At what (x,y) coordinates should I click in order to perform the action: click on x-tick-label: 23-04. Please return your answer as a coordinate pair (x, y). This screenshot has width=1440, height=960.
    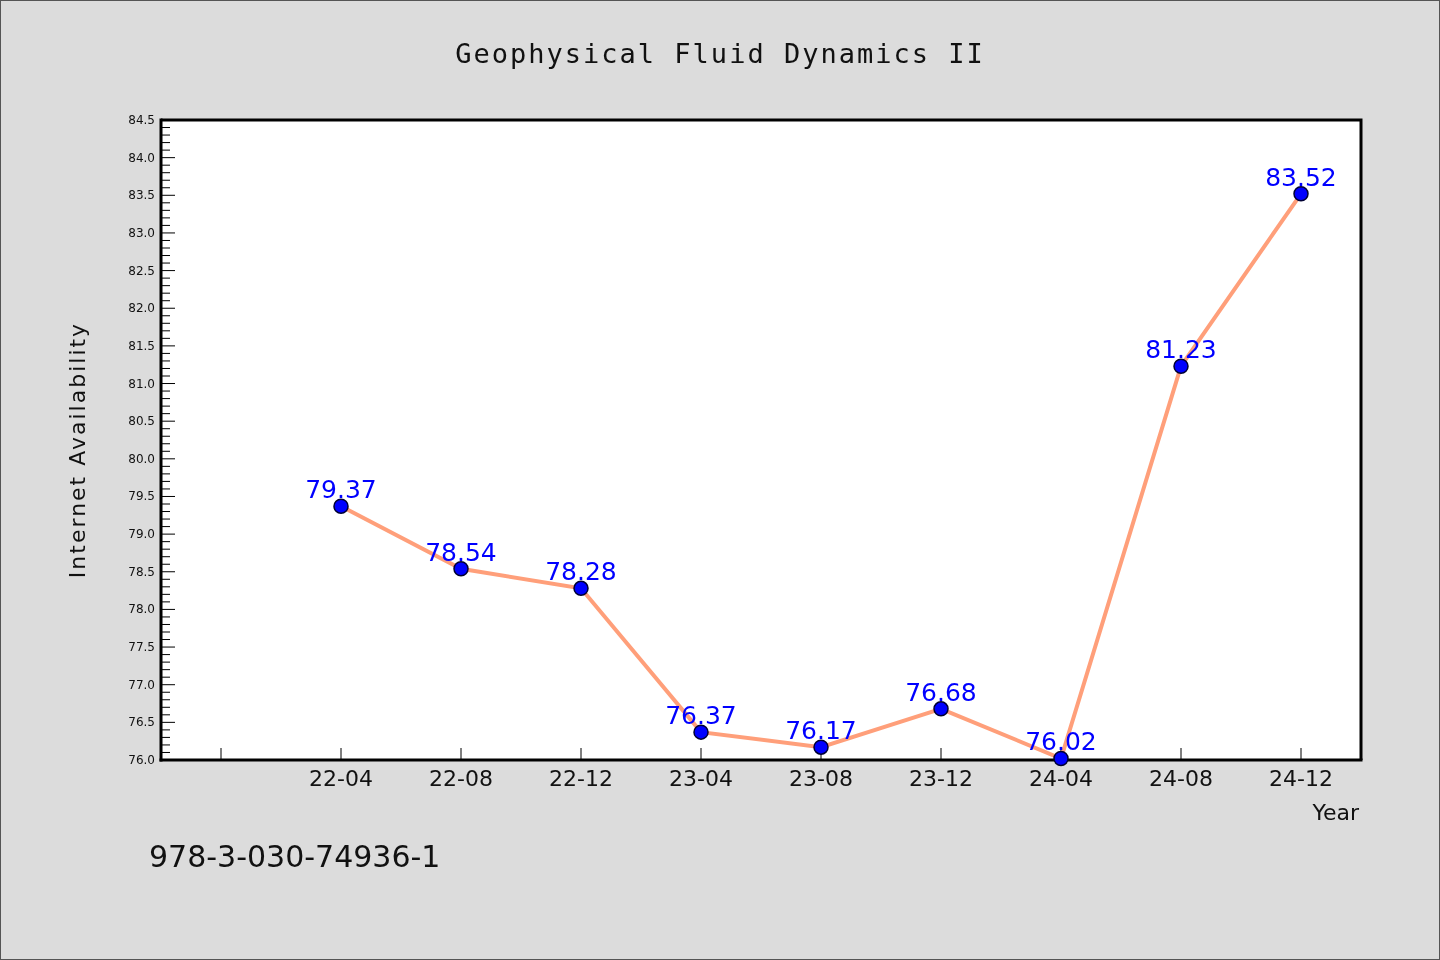
    Looking at the image, I should click on (701, 778).